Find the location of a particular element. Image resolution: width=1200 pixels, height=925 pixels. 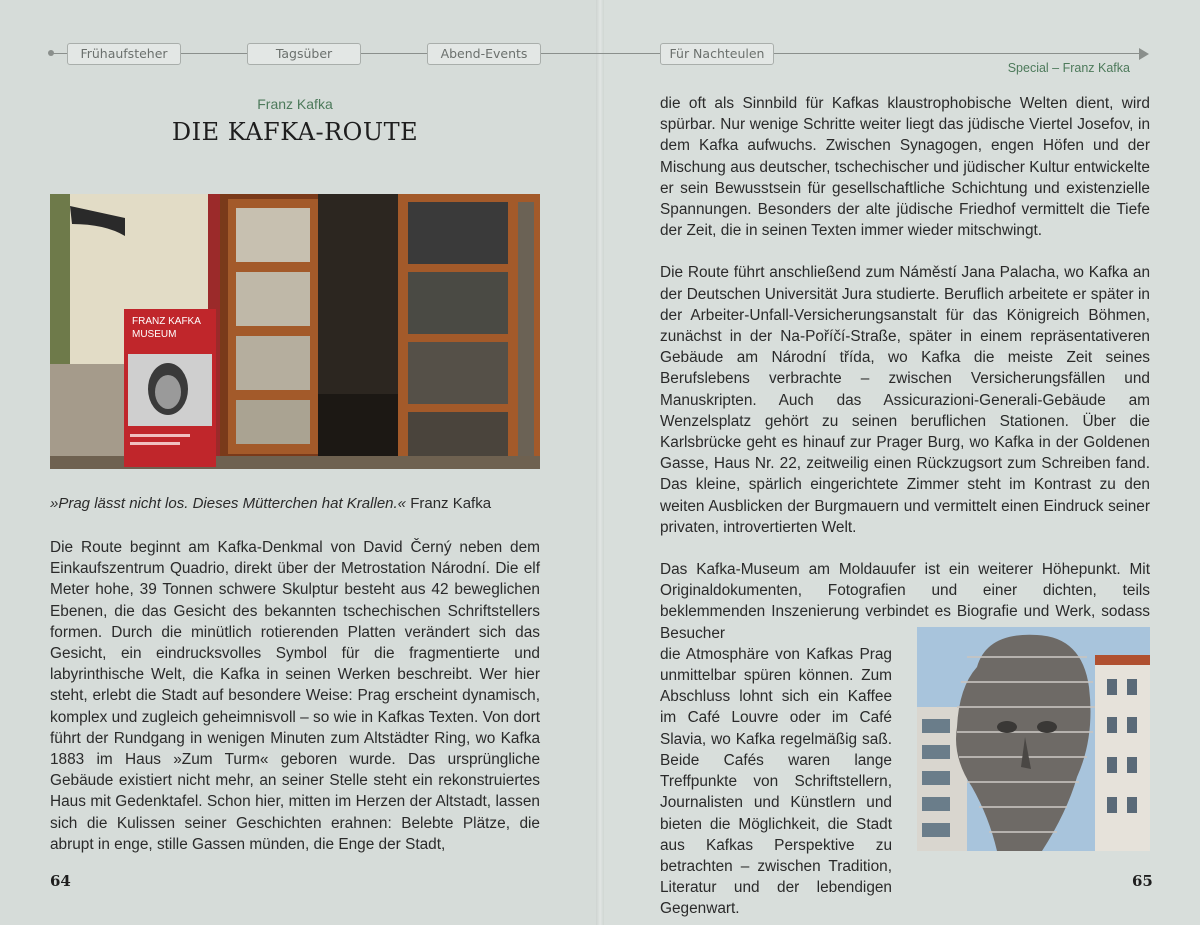

page-number-right: 65 is located at coordinates (1142, 881).